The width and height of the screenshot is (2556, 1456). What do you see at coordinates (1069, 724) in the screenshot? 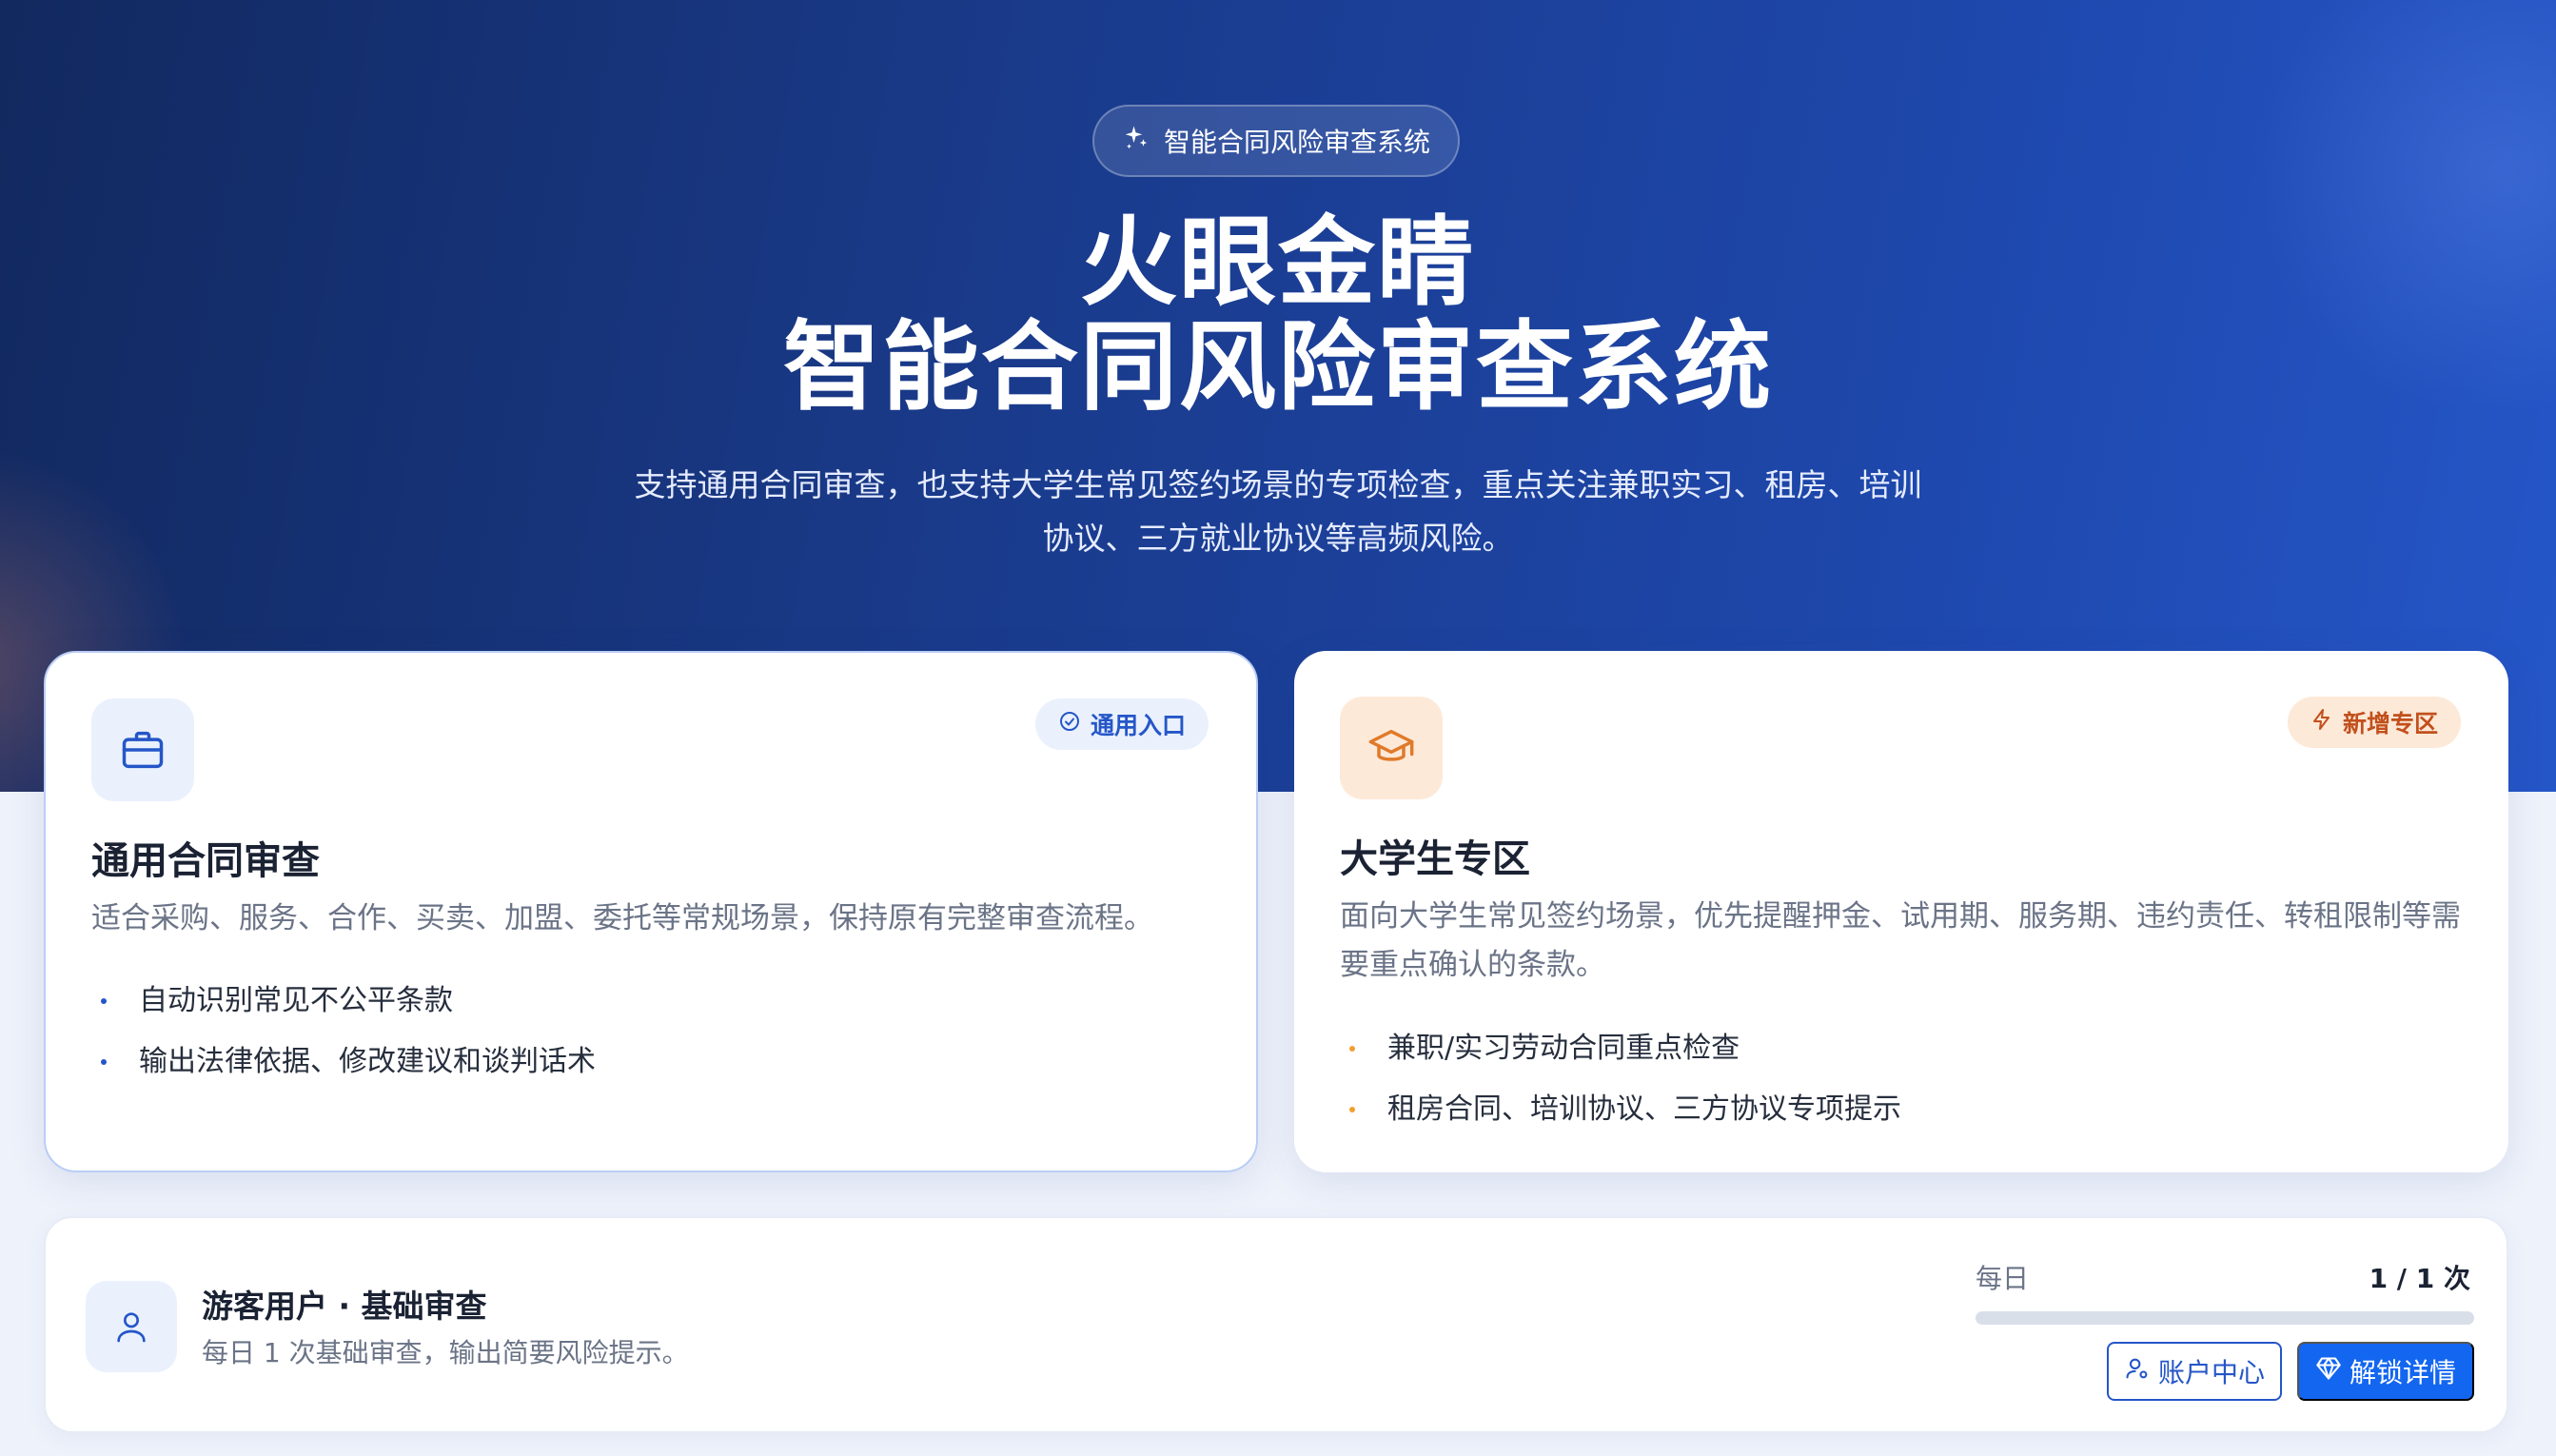
I see `check-circle-icon` at bounding box center [1069, 724].